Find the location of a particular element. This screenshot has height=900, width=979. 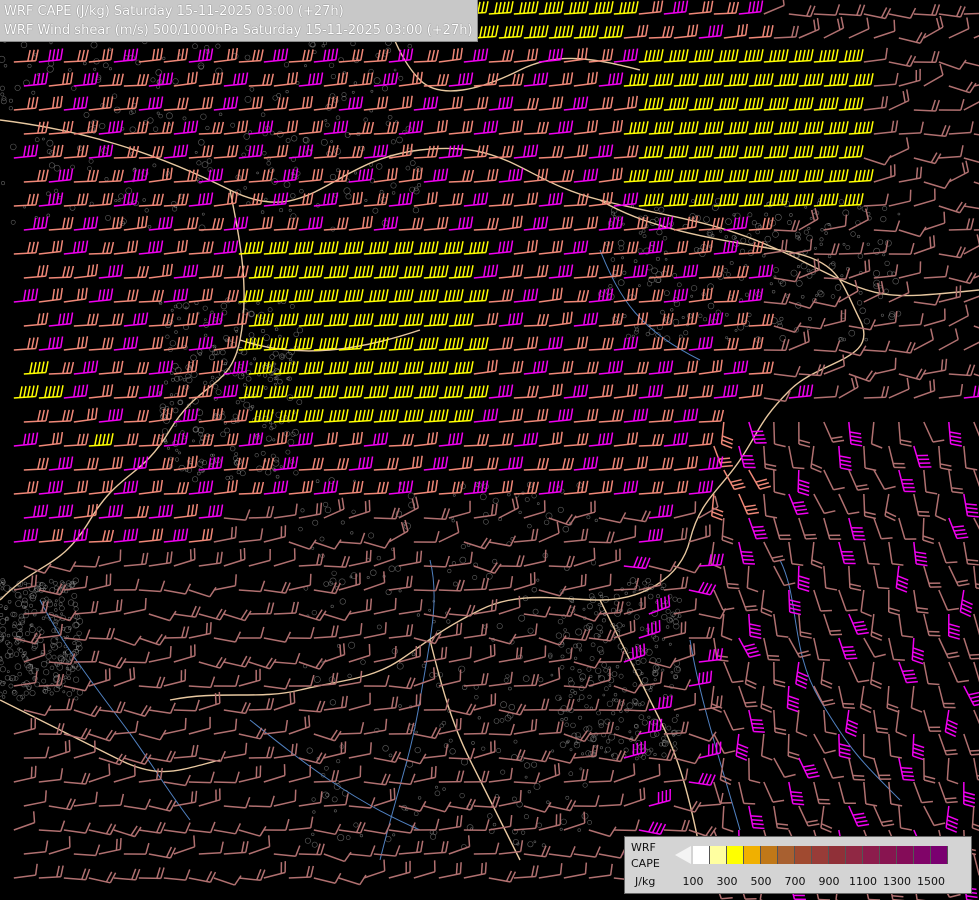

legend-tick-label: 500 is located at coordinates (761, 881).